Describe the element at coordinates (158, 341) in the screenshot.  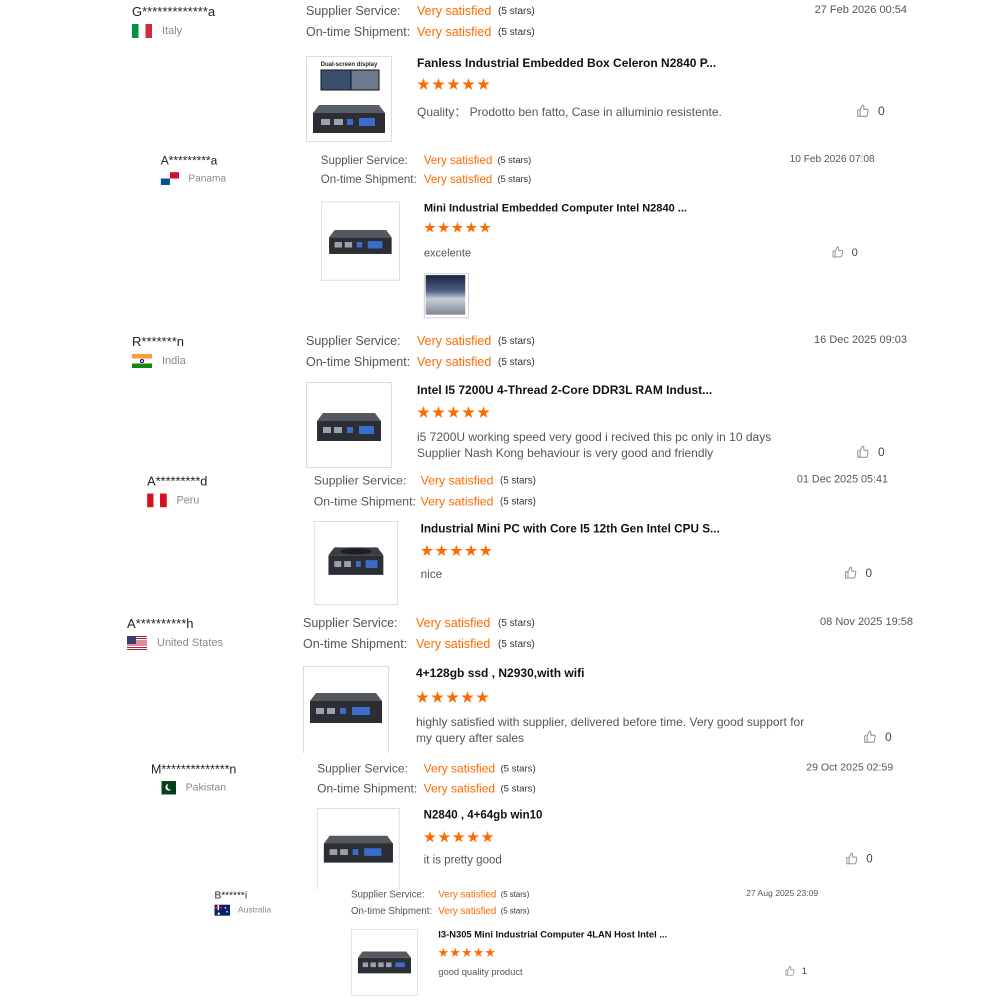
I see `buyer-name: R*******n` at that location.